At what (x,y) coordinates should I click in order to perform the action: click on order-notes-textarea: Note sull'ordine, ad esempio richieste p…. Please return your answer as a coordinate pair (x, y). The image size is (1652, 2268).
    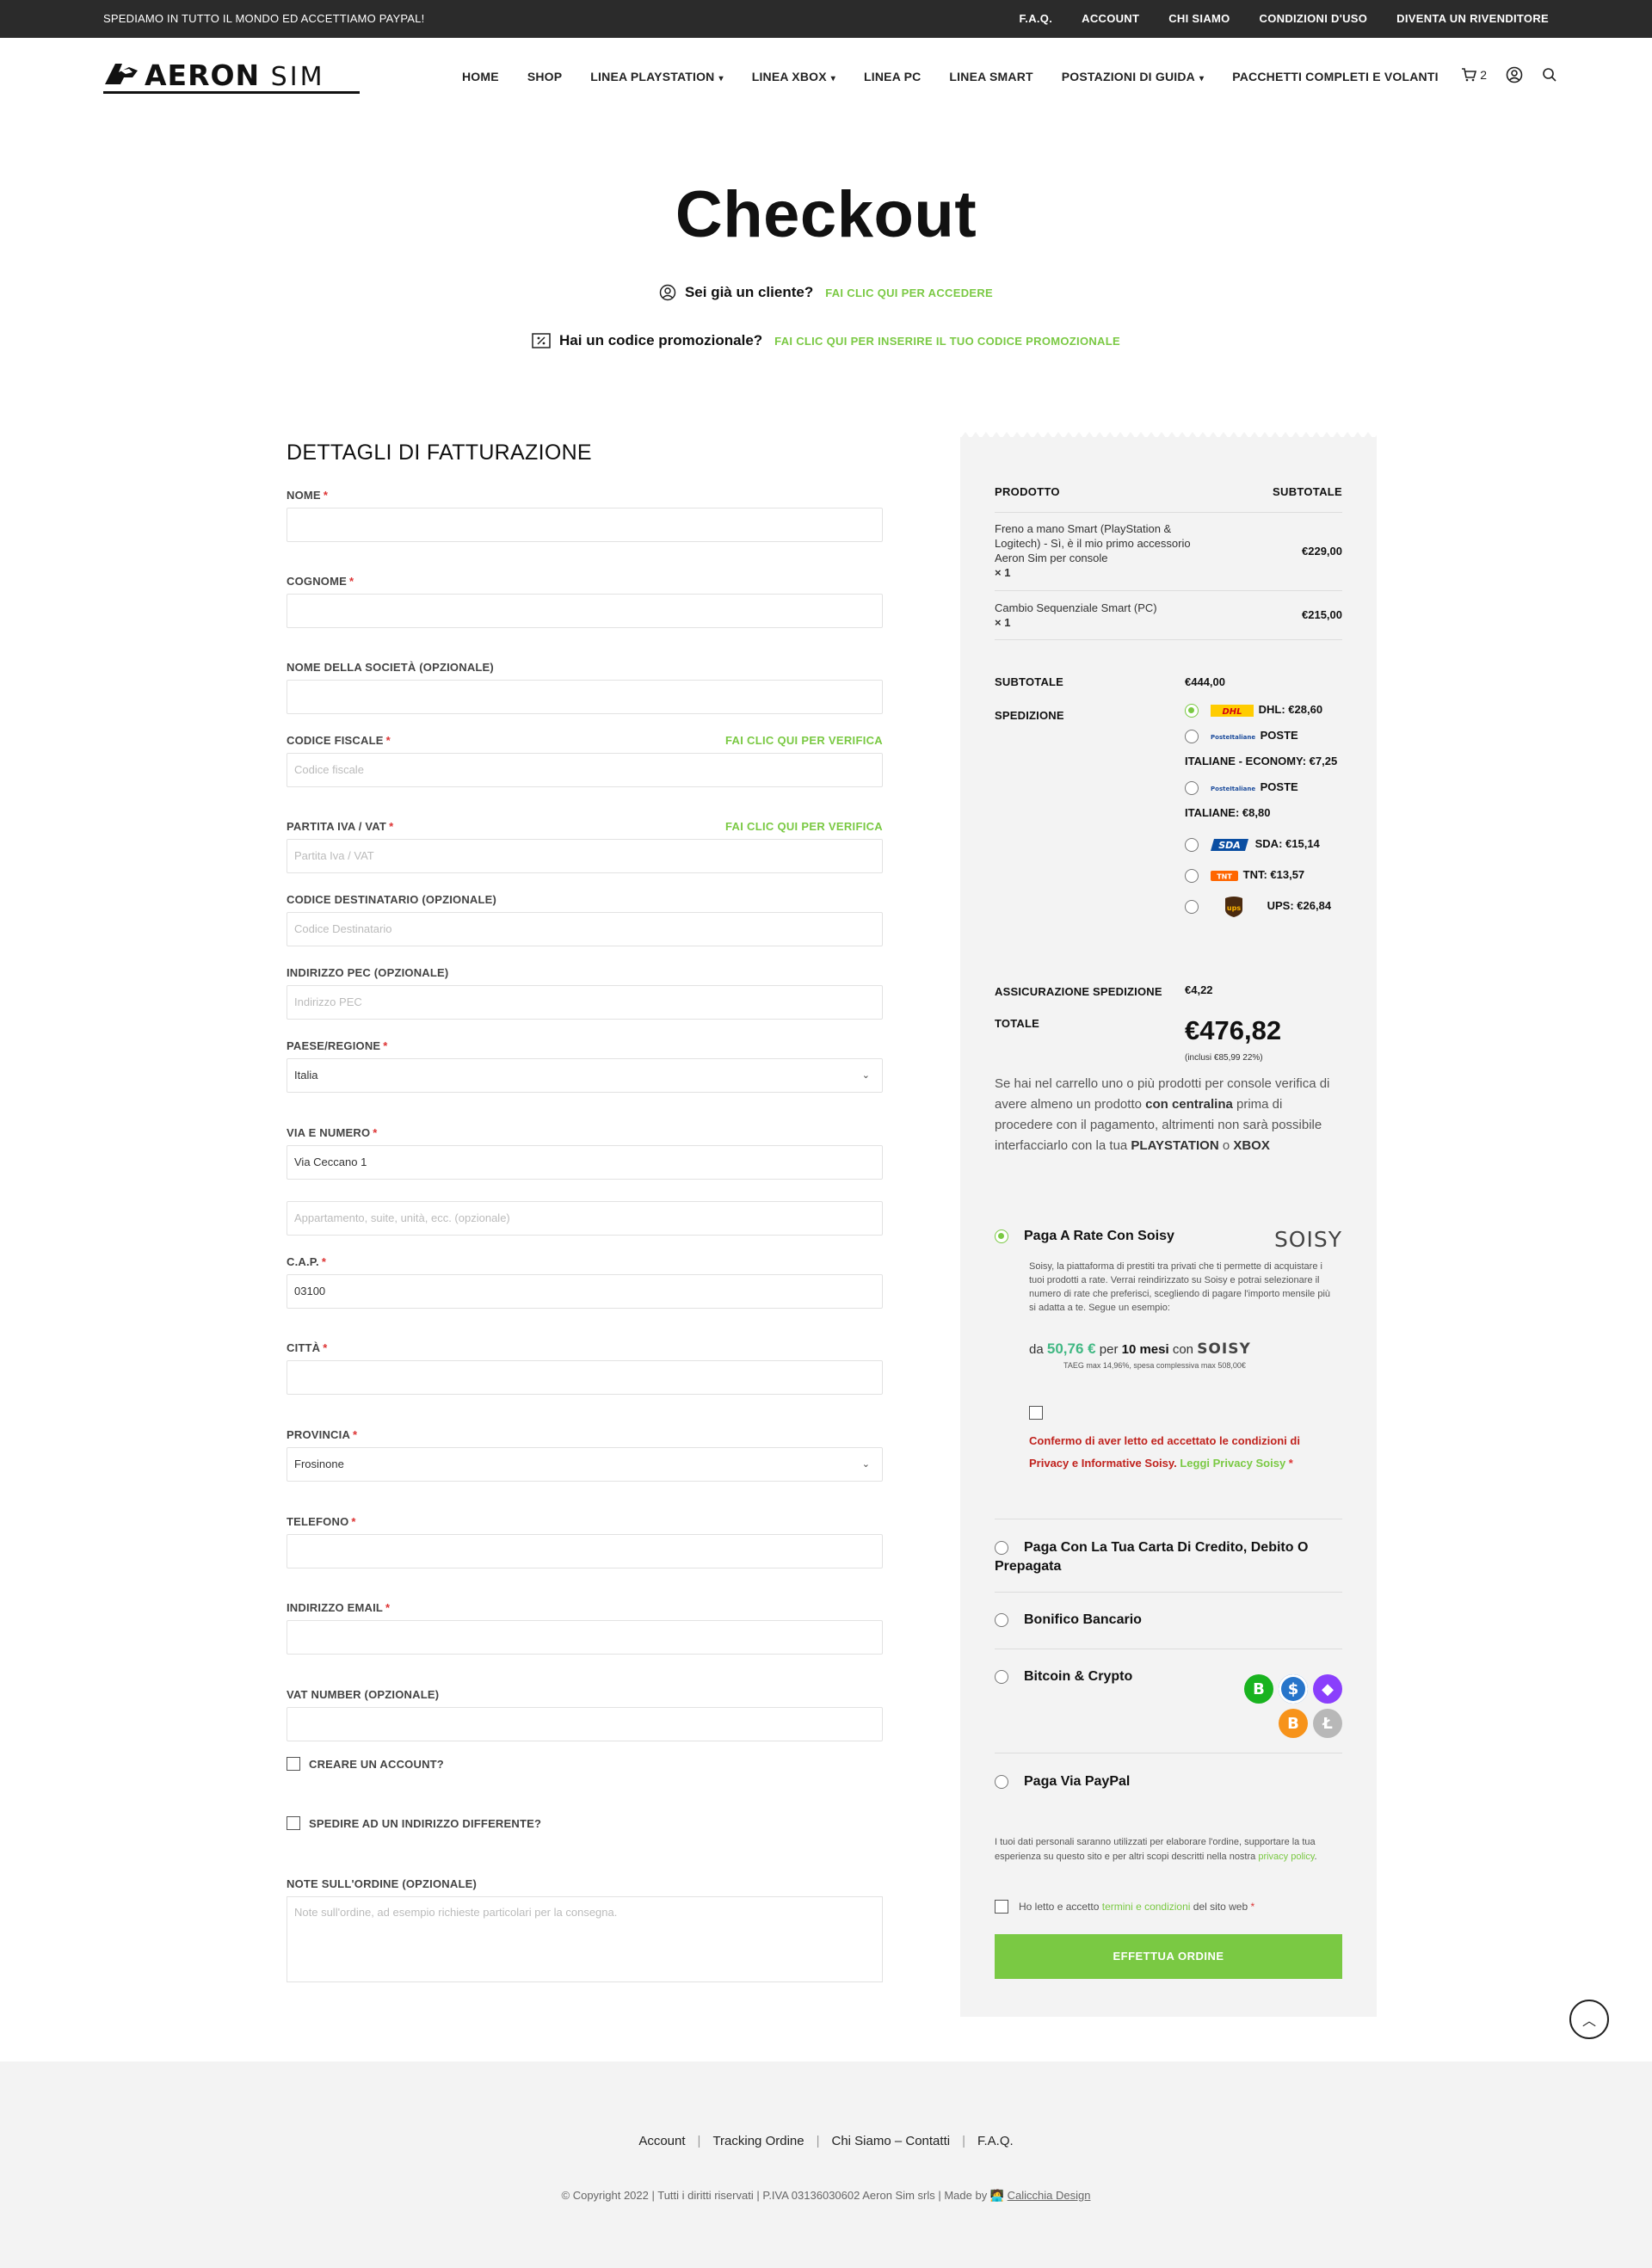
    Looking at the image, I should click on (585, 1939).